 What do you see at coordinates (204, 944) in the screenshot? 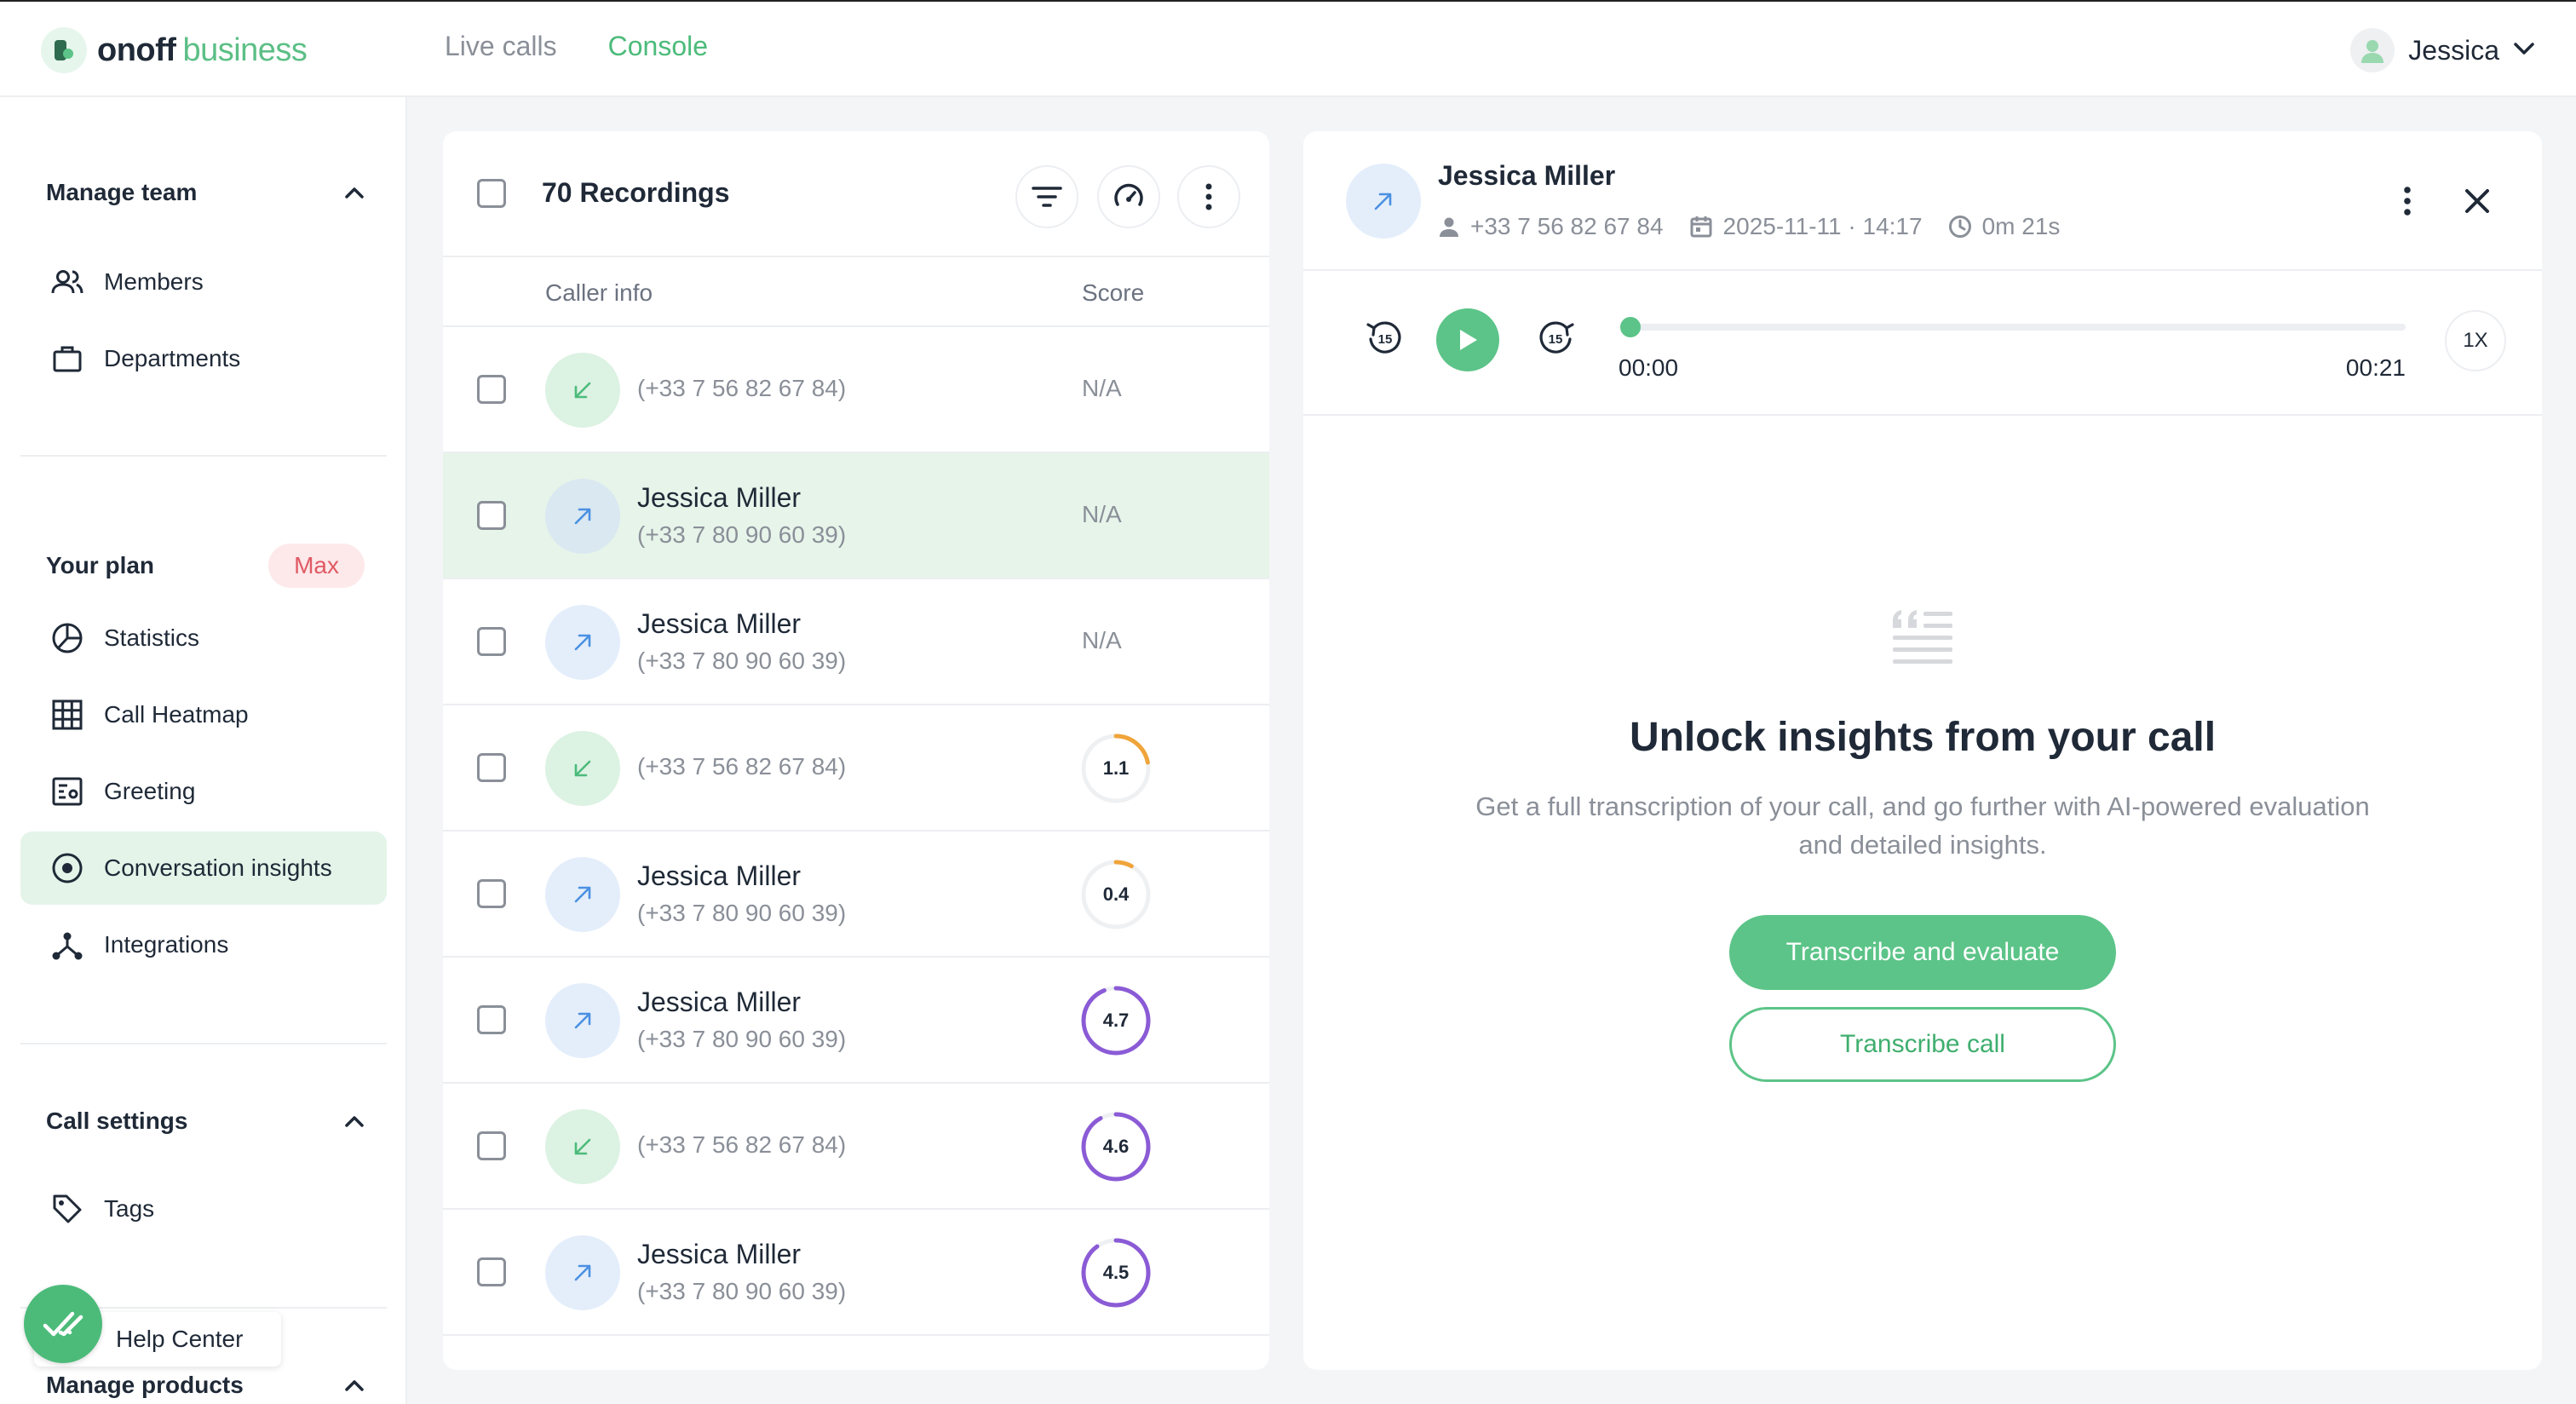
I see `sidebar-item-integrations: Integrations` at bounding box center [204, 944].